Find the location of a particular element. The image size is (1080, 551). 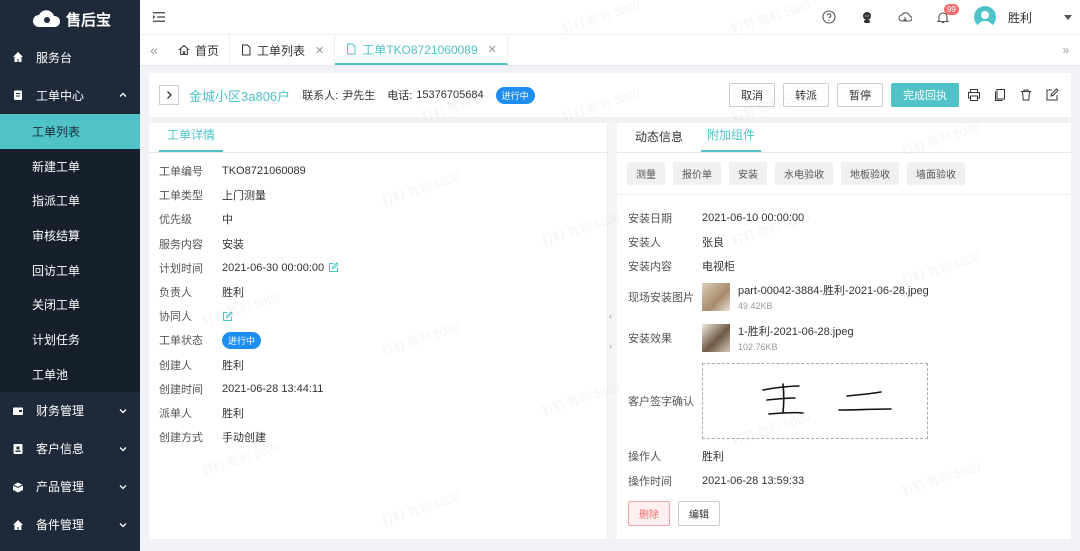

status-badge: 进行中 is located at coordinates (515, 95).